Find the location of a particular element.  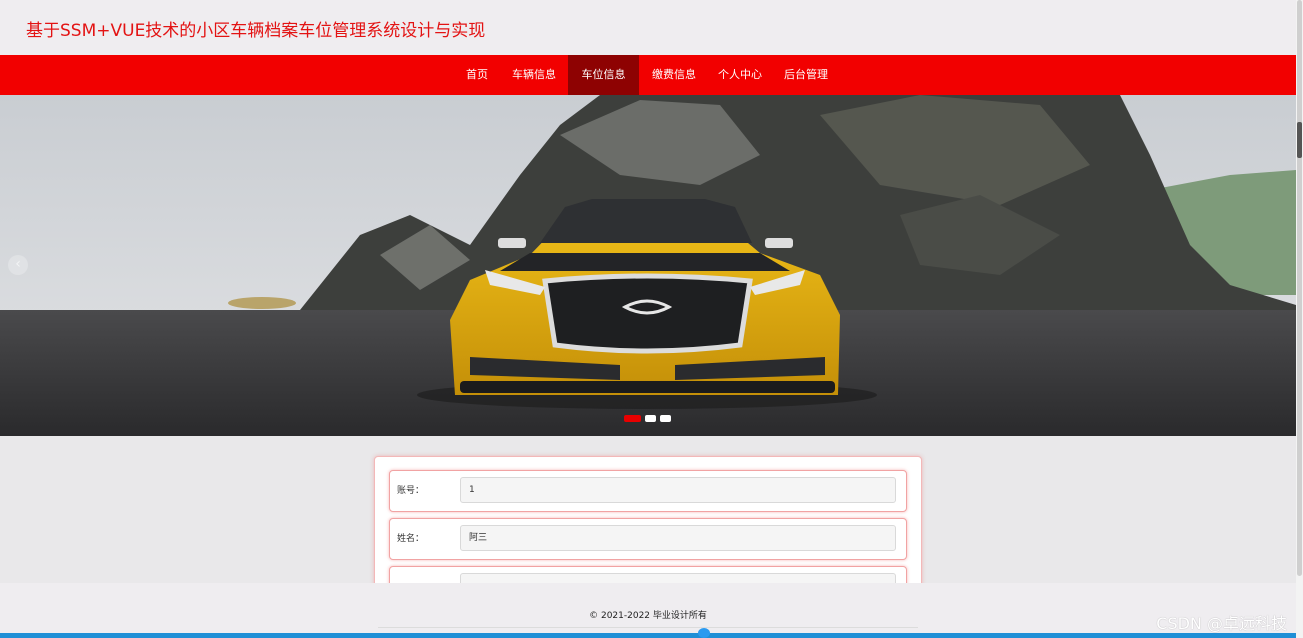

nav-parking-space-info: 车位信息 is located at coordinates (603, 75).